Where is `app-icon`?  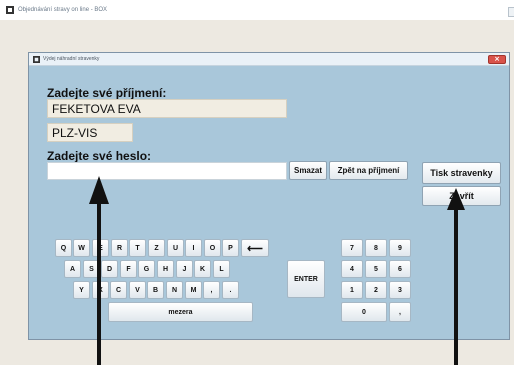
app-icon is located at coordinates (10, 10).